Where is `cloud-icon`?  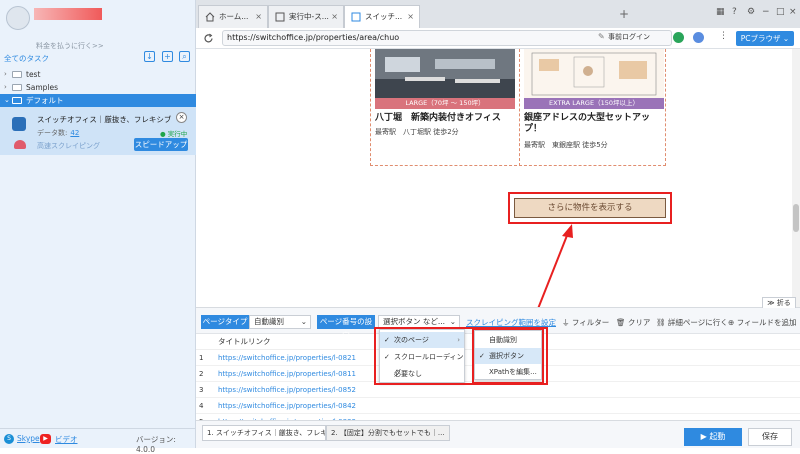 cloud-icon is located at coordinates (20, 144).